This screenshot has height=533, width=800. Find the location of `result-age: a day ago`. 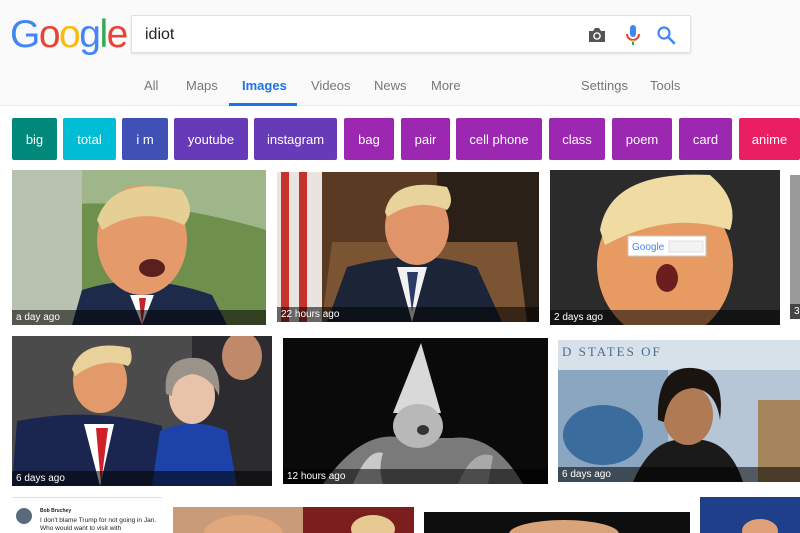

result-age: a day ago is located at coordinates (139, 317).